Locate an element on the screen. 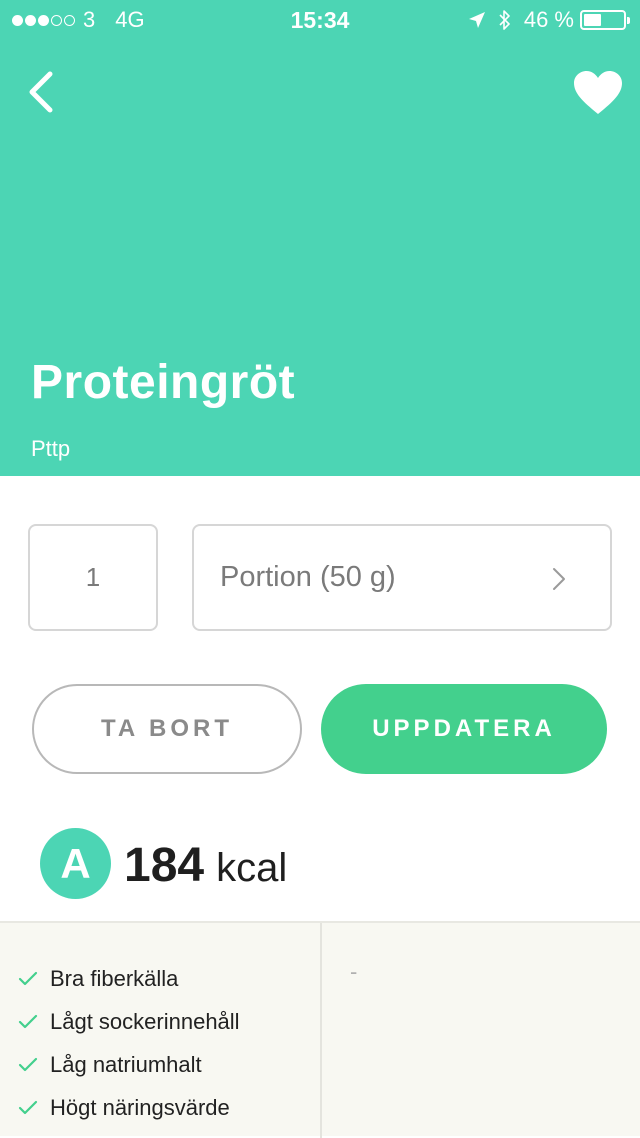 This screenshot has height=1138, width=640. update-button: UPPDATERA is located at coordinates (464, 729).